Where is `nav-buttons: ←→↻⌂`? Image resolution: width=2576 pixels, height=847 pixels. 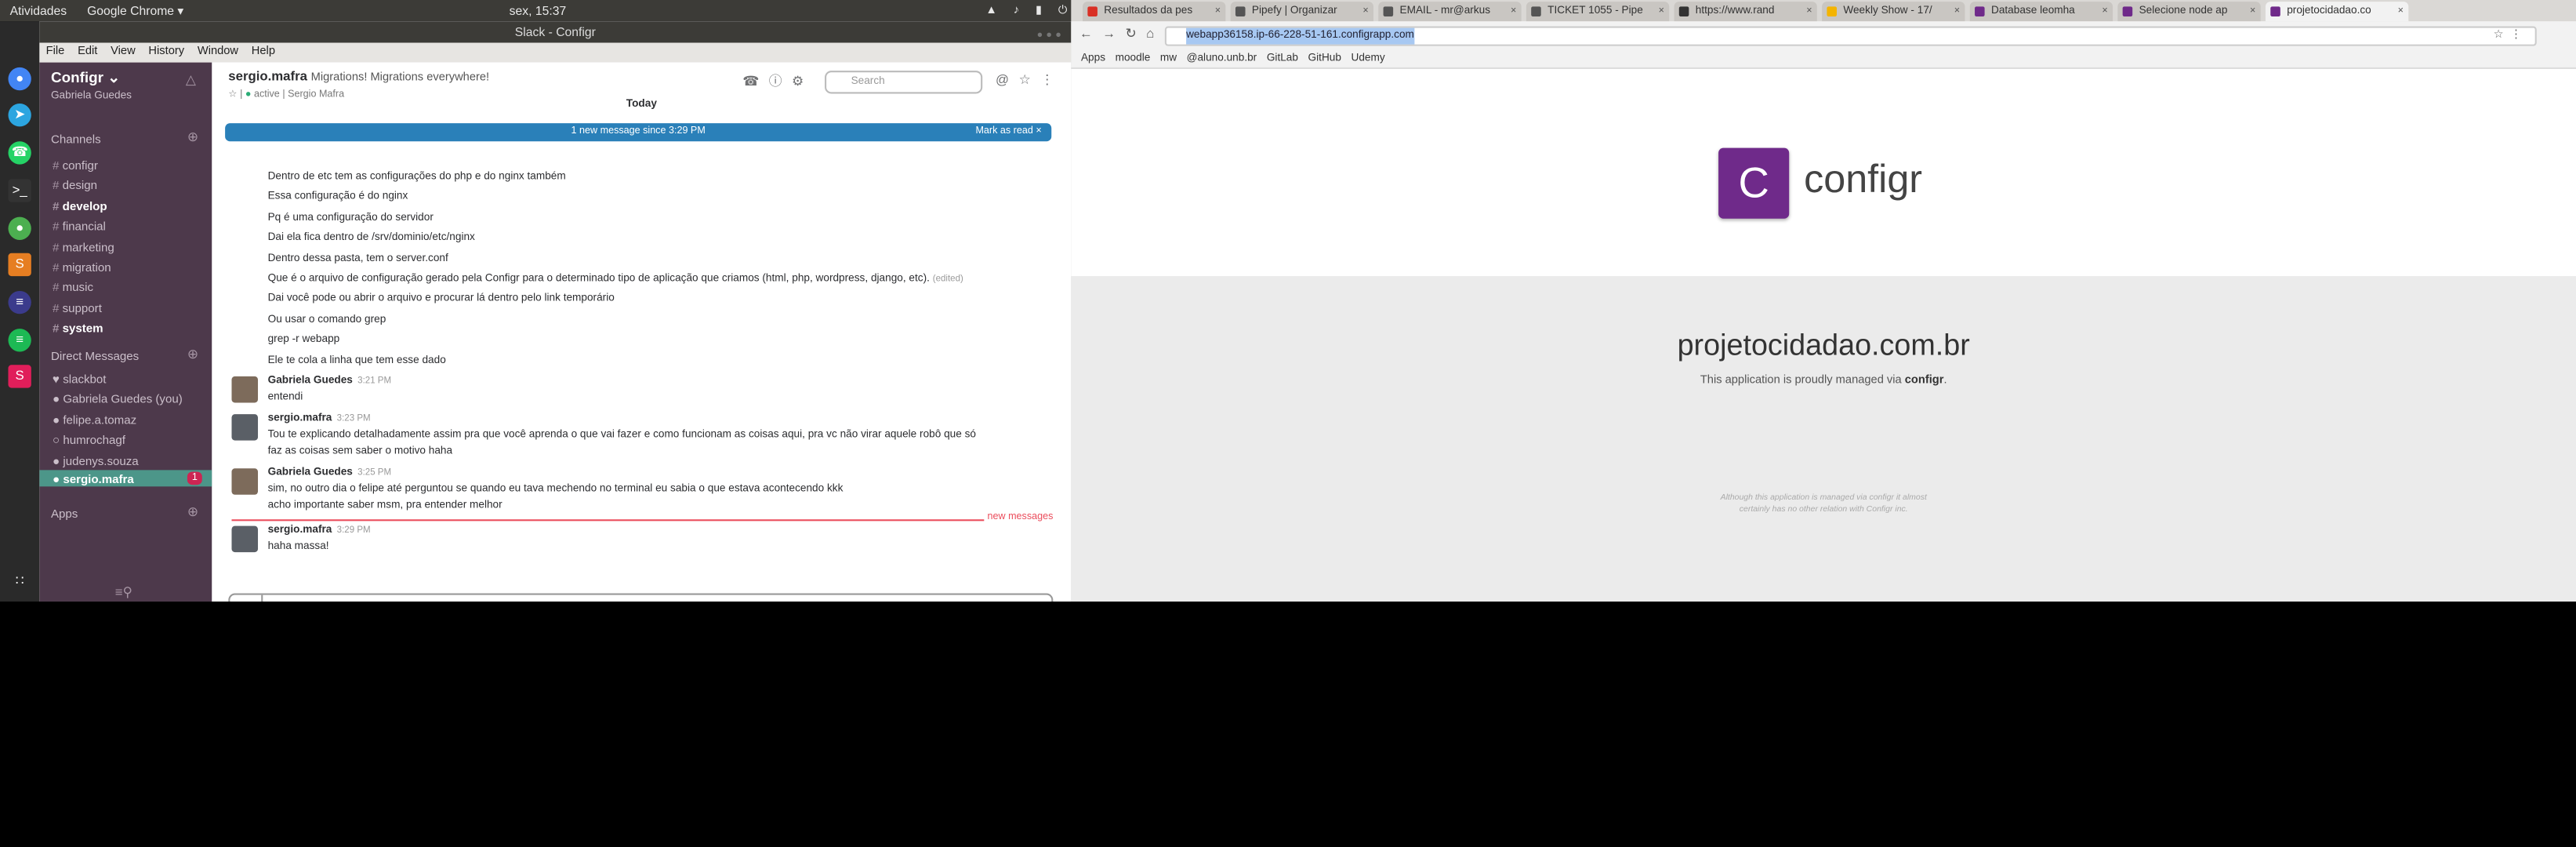
nav-buttons: ←→↻⌂ is located at coordinates (1121, 34).